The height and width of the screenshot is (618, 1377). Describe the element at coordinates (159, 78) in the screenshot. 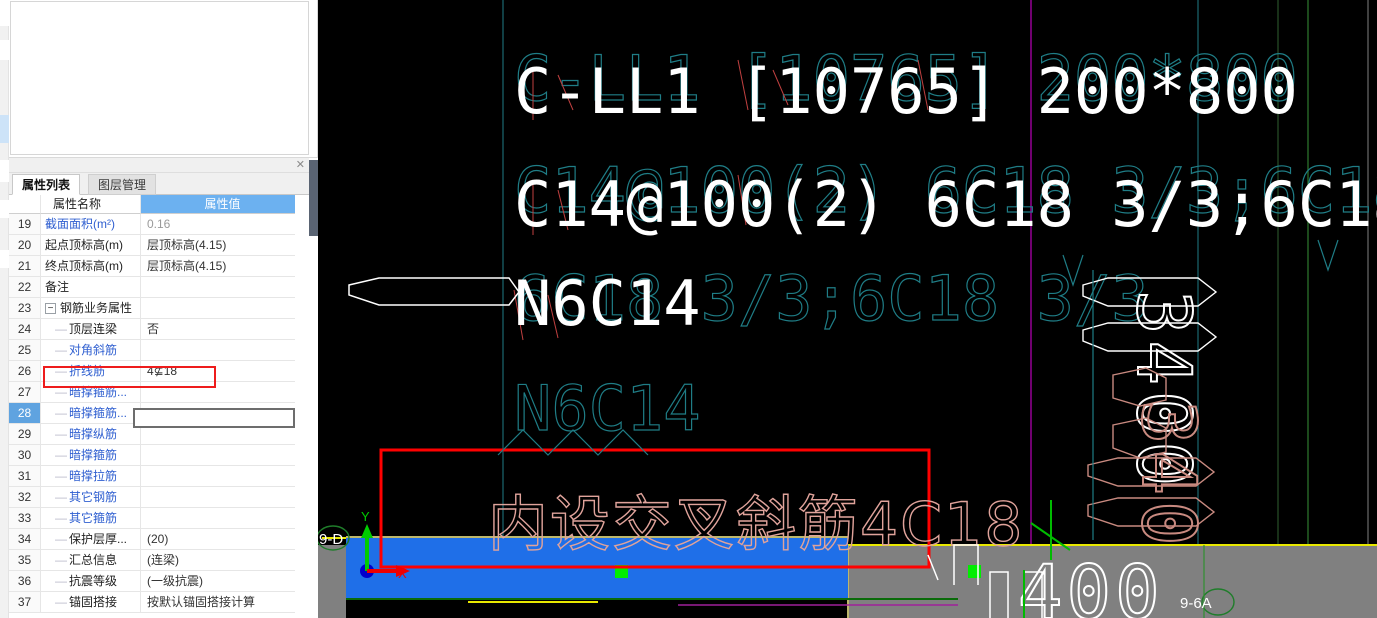

I see `upper-blank-inner` at that location.